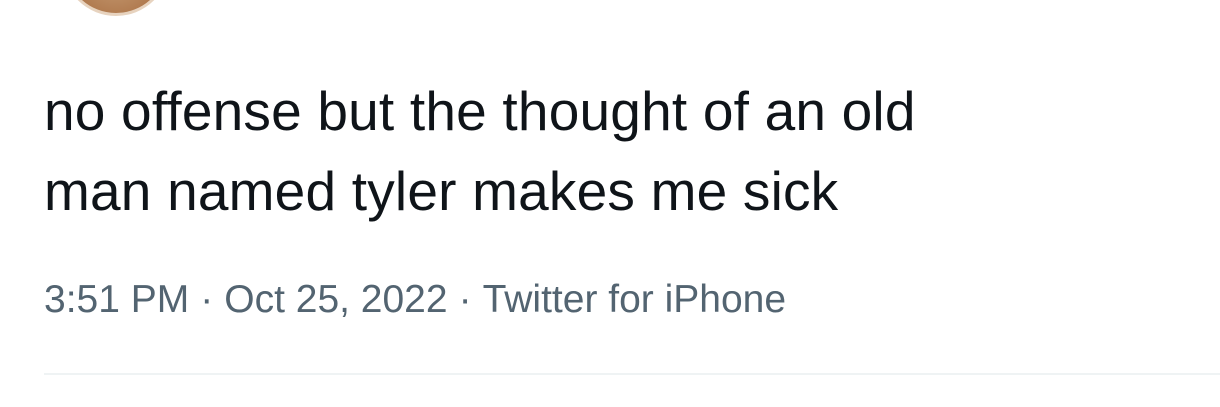 This screenshot has width=1220, height=407. What do you see at coordinates (441, 191) in the screenshot?
I see `tweet-text-line: man named tyler makes me sick` at bounding box center [441, 191].